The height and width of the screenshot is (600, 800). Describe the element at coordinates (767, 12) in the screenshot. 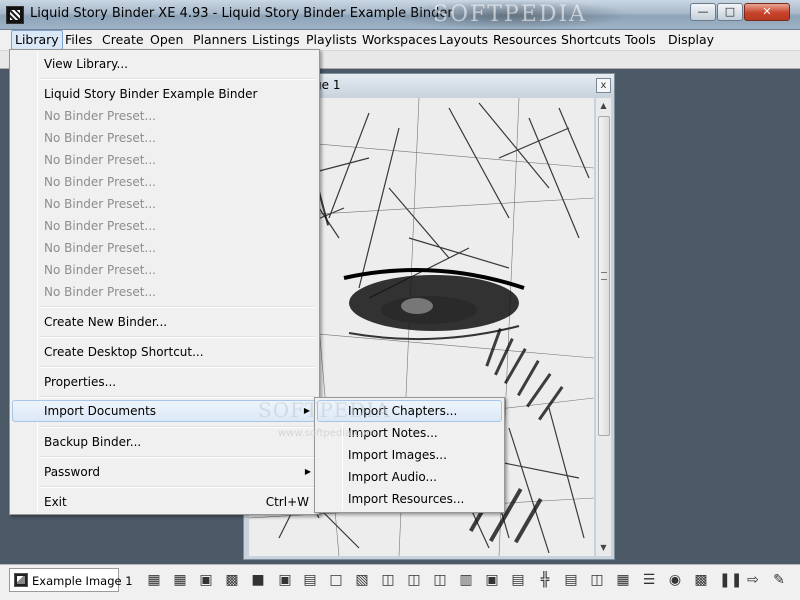

I see `close-icon: ✕` at that location.